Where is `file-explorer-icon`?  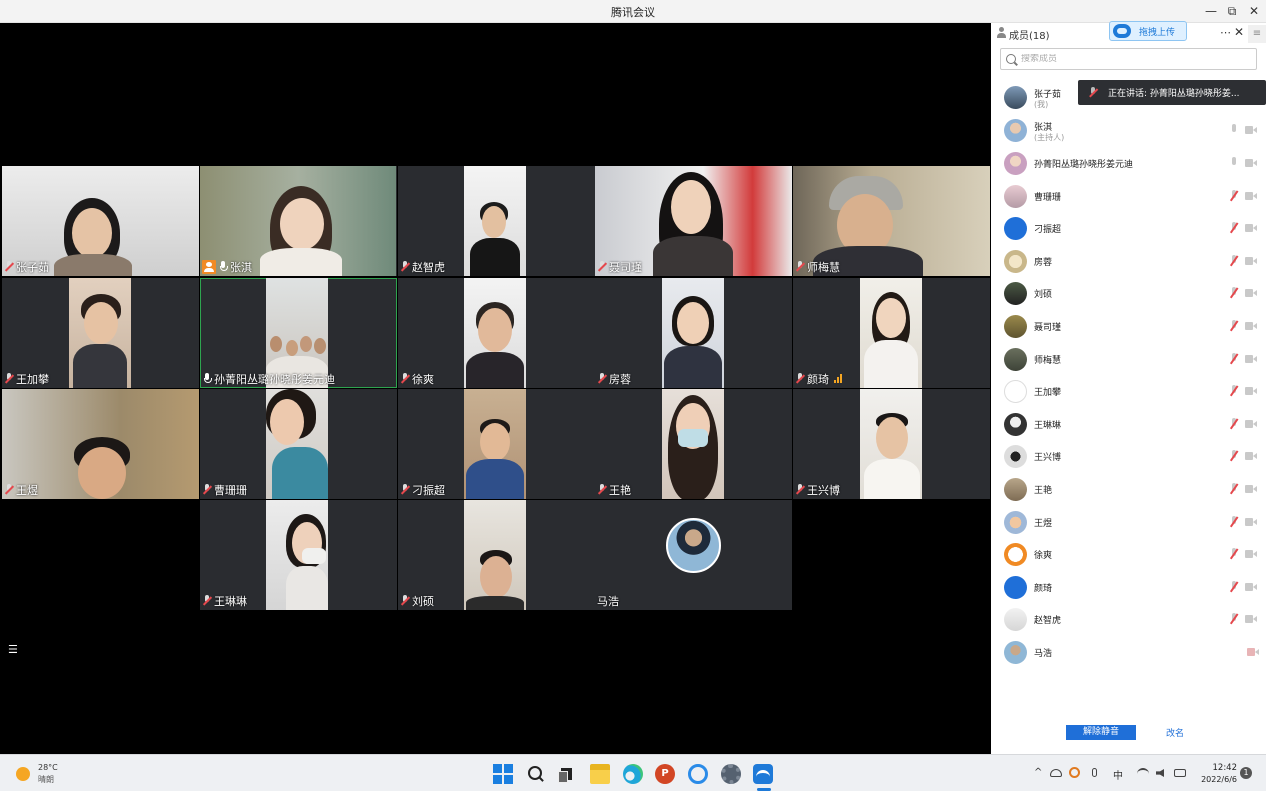
file-explorer-icon is located at coordinates (600, 774).